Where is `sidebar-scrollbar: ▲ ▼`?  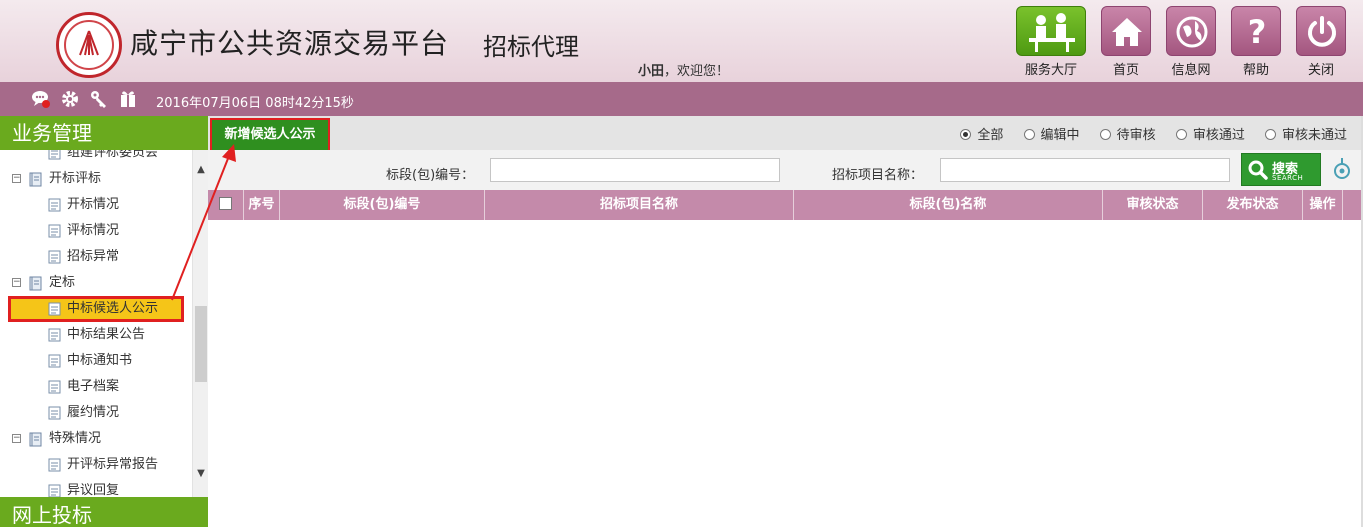
sidebar-scrollbar: ▲ ▼ is located at coordinates (200, 323).